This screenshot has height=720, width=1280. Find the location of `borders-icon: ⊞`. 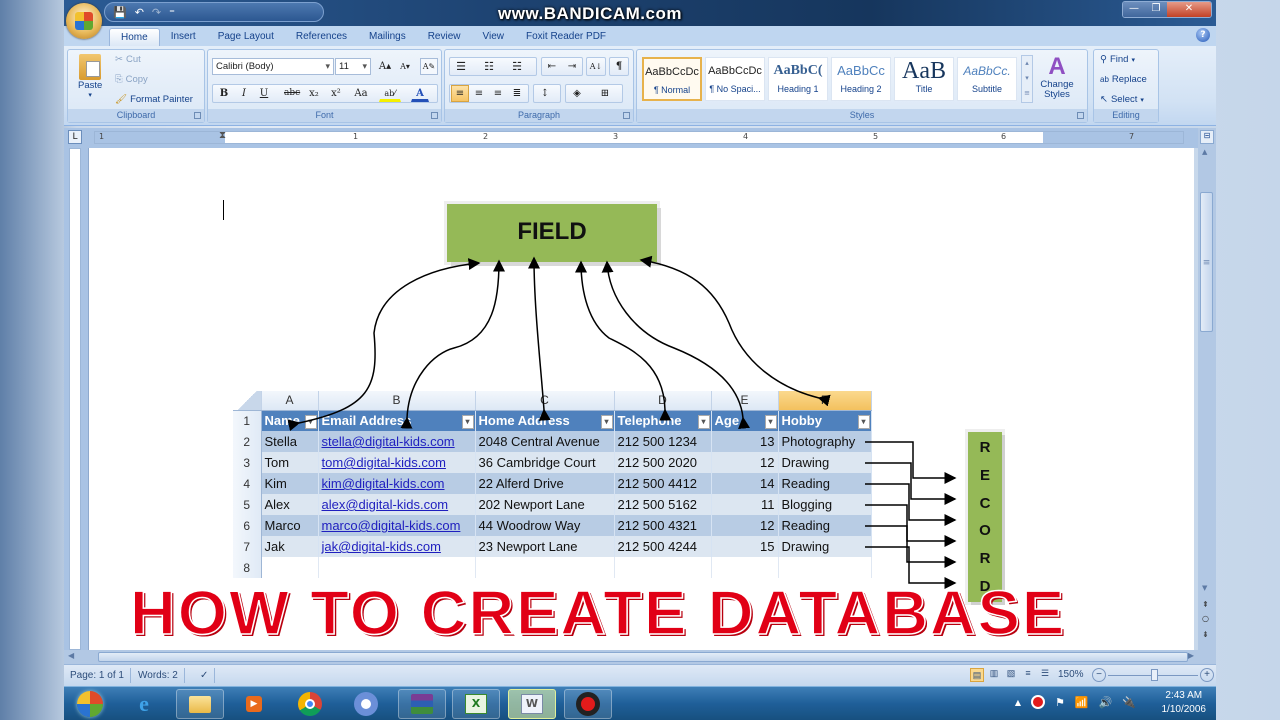

borders-icon: ⊞ is located at coordinates (605, 93).